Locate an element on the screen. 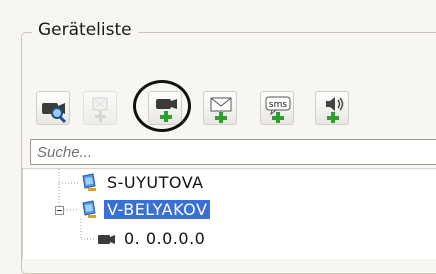  tree-node-label: 0. 0.0.0.0 is located at coordinates (165, 238).